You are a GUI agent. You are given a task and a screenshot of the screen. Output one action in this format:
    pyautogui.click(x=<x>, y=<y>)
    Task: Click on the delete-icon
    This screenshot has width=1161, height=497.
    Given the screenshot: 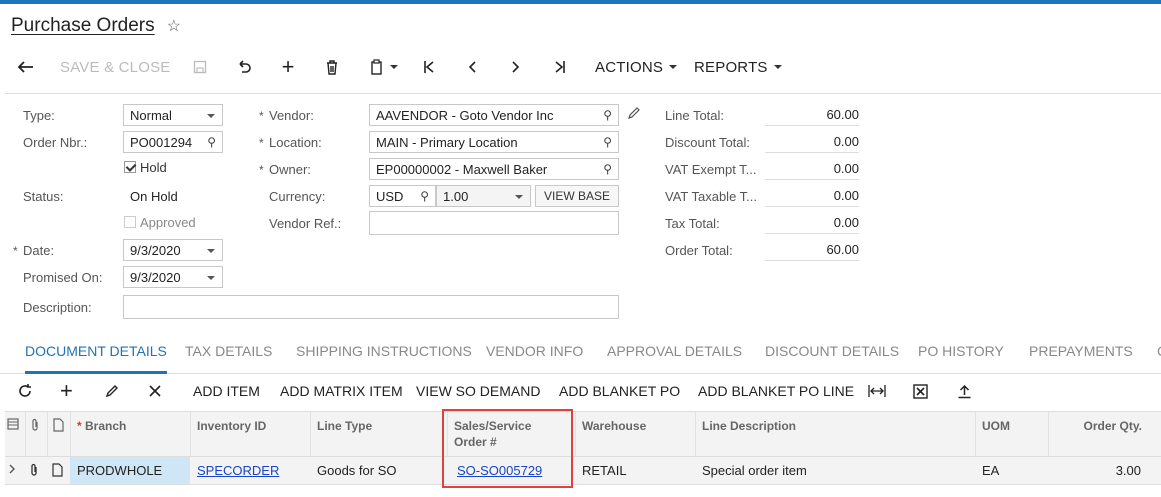 What is the action you would take?
    pyautogui.click(x=332, y=67)
    